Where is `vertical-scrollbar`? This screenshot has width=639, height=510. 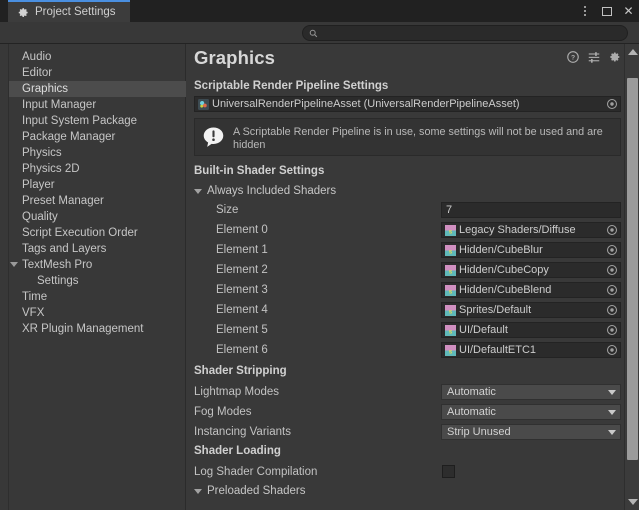 vertical-scrollbar is located at coordinates (631, 277).